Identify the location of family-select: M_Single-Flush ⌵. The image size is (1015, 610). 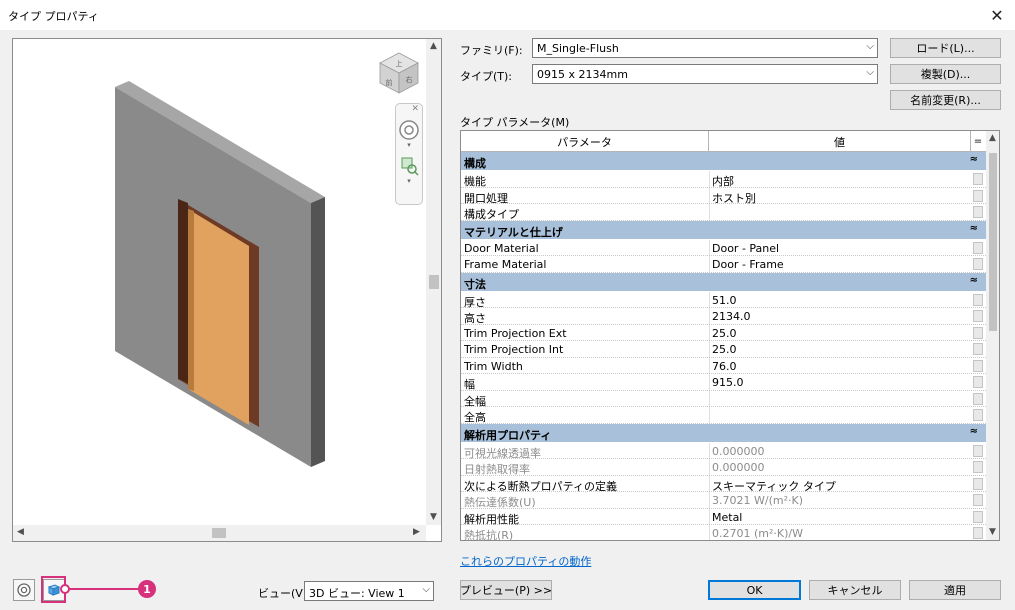
(705, 48).